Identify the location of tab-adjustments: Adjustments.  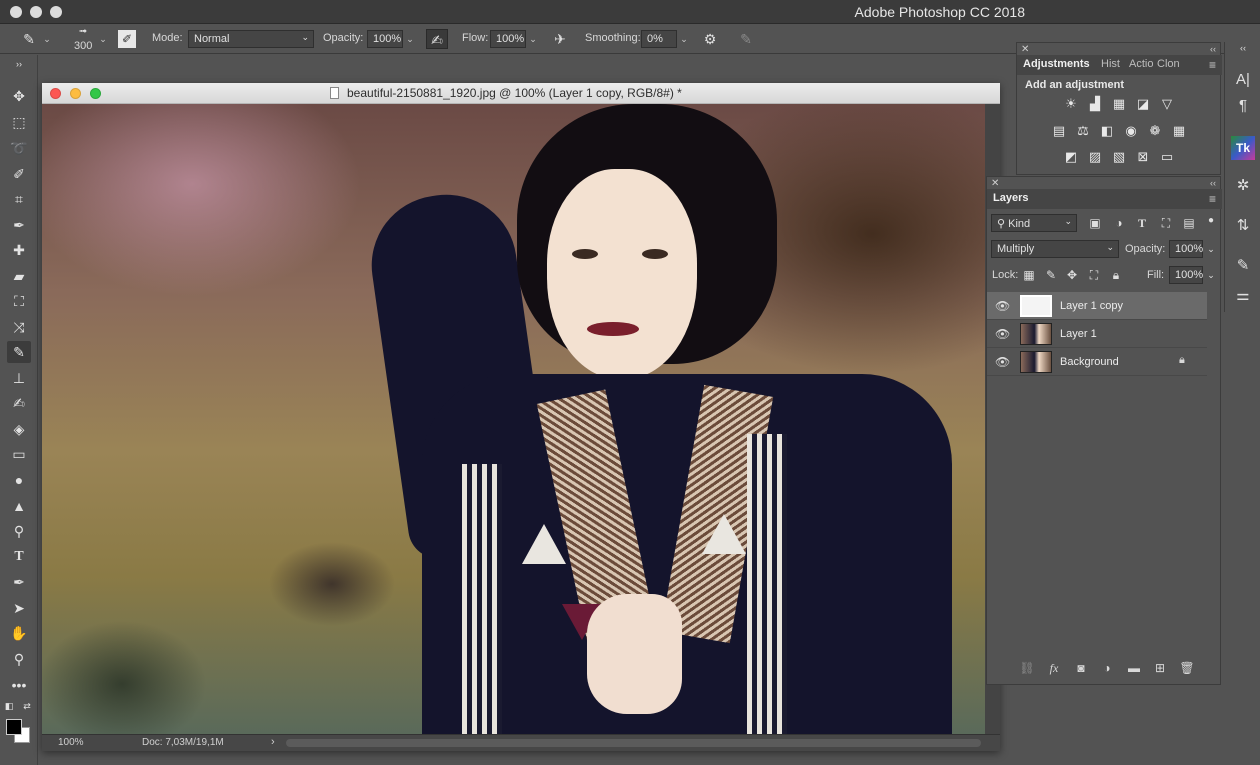
(1056, 64).